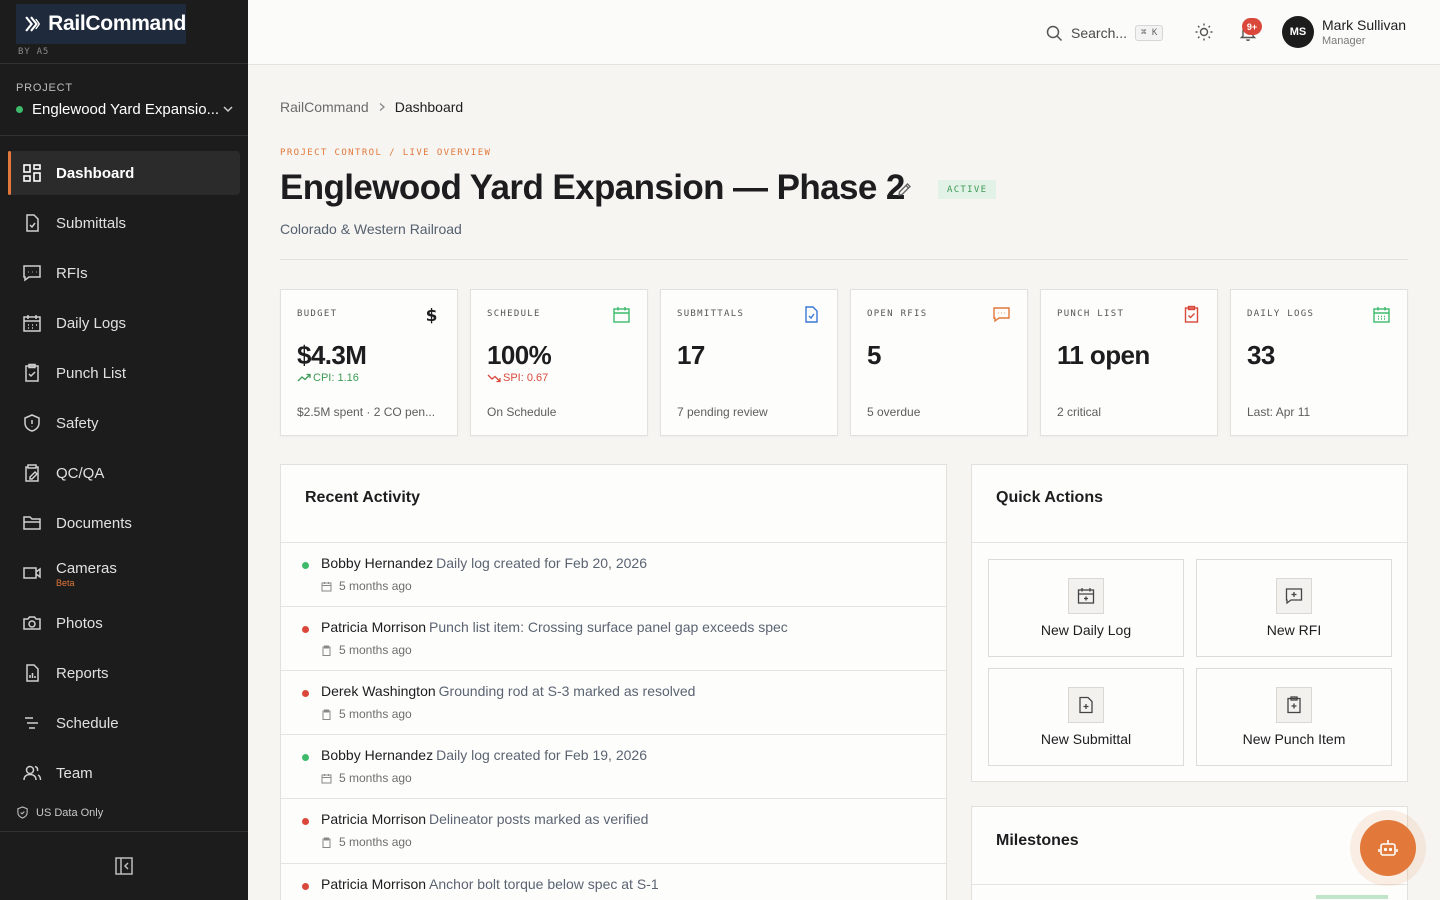 Image resolution: width=1440 pixels, height=900 pixels. I want to click on beta-badge: Beta, so click(65, 583).